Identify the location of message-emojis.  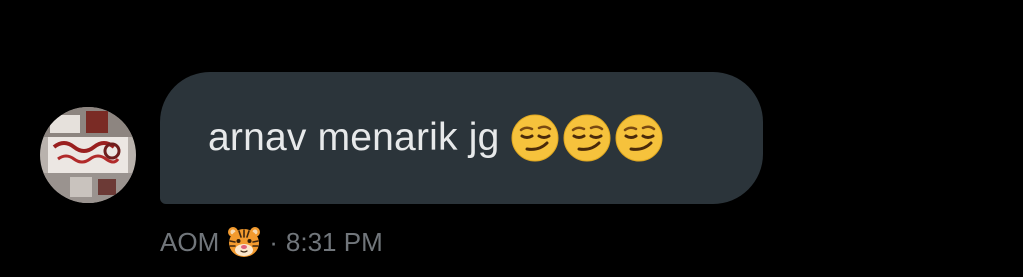
(587, 138).